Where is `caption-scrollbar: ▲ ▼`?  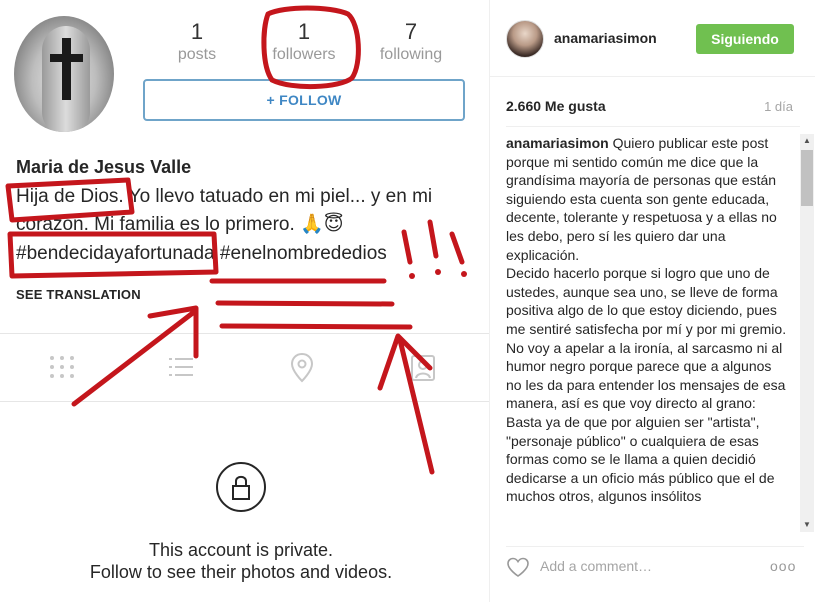
caption-scrollbar: ▲ ▼ is located at coordinates (807, 333).